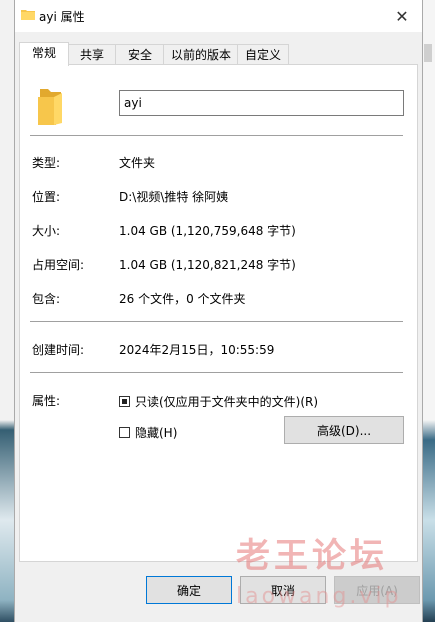 The image size is (435, 622). I want to click on title-bar: ayi 属性 ✕, so click(218, 16).